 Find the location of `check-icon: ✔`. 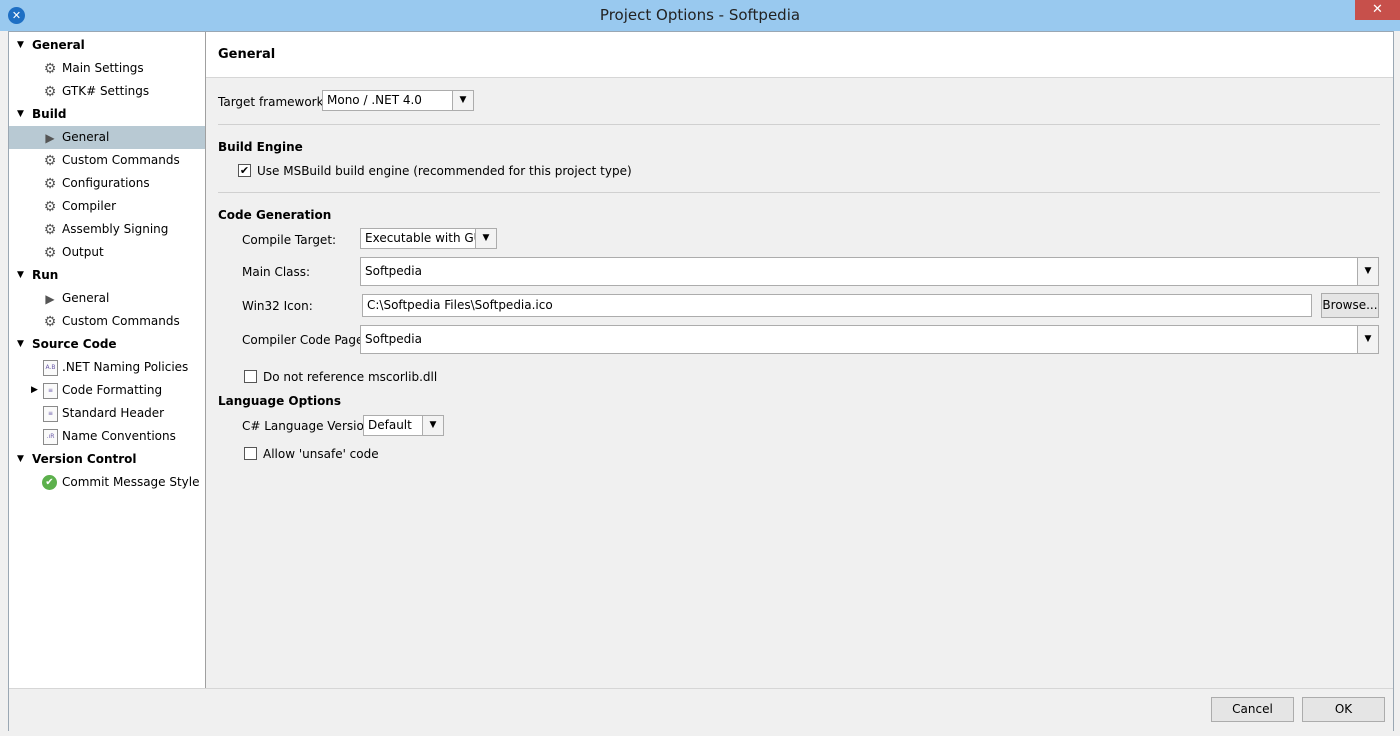

check-icon: ✔ is located at coordinates (244, 170).